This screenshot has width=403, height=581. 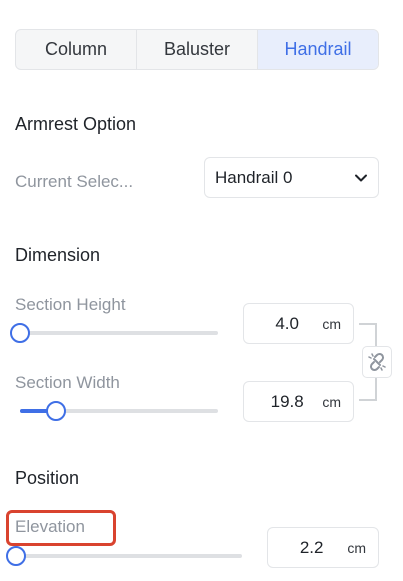 What do you see at coordinates (76, 124) in the screenshot?
I see `armrest-option-heading: Armrest Option` at bounding box center [76, 124].